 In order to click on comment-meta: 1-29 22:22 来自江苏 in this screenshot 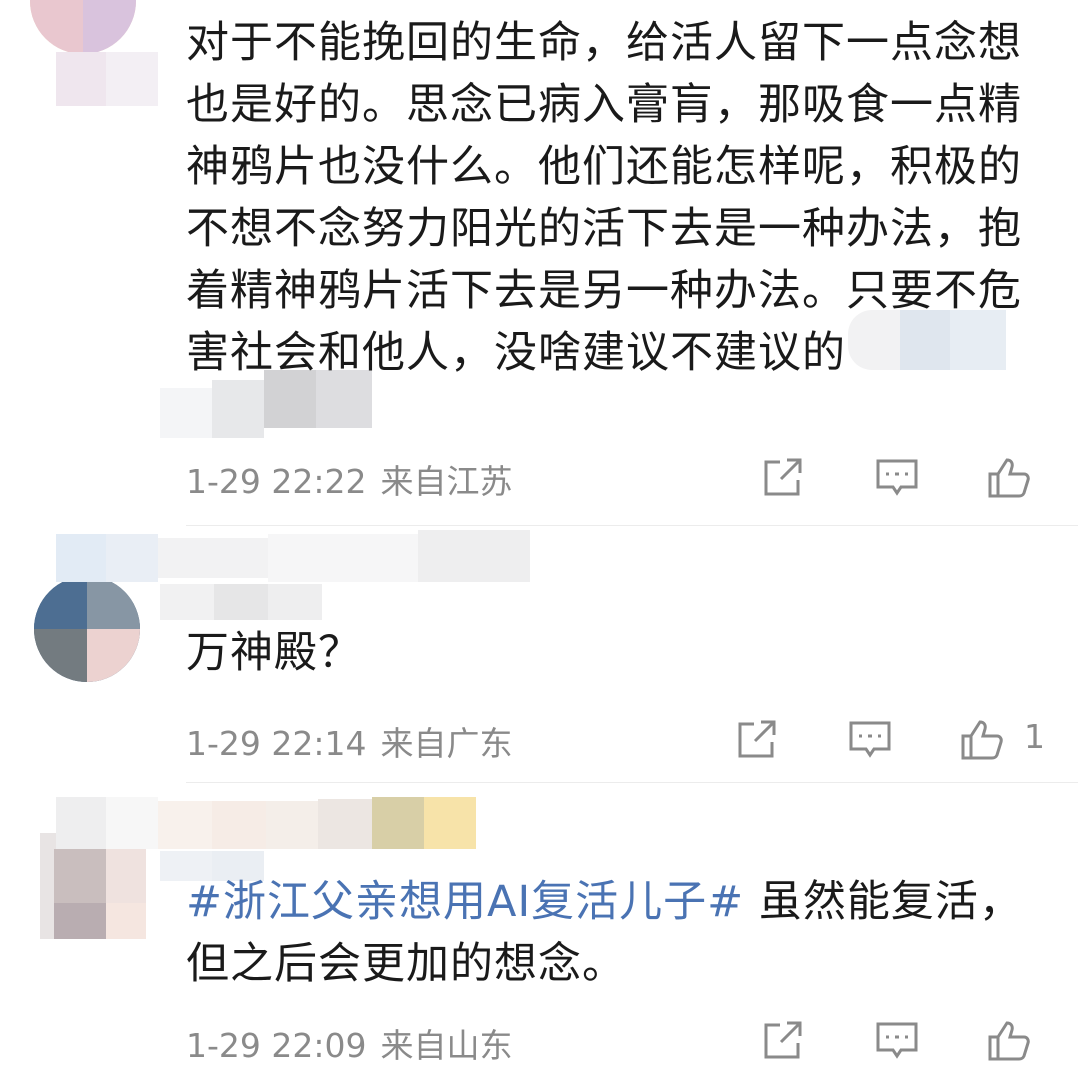, I will do `click(349, 479)`.